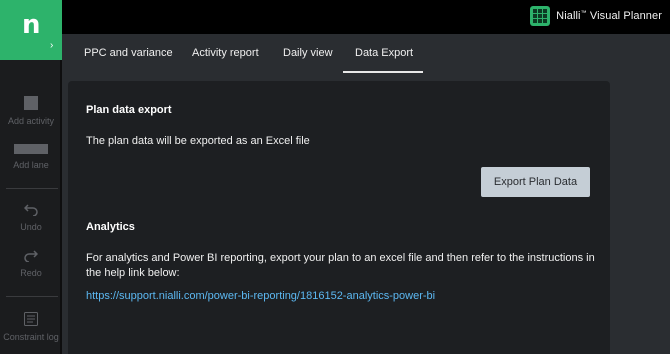 Image resolution: width=670 pixels, height=354 pixels. Describe the element at coordinates (583, 13) in the screenshot. I see `trademark-mark: ™` at that location.